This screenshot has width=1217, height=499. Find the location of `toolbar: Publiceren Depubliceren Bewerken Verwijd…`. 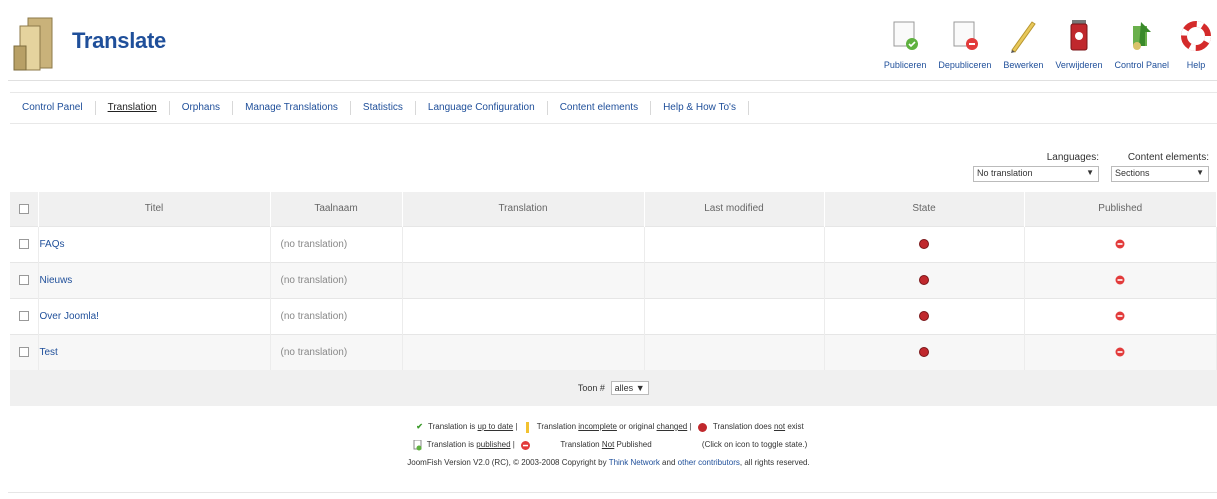

toolbar: Publiceren Depubliceren Bewerken Verwijd… is located at coordinates (1047, 45).